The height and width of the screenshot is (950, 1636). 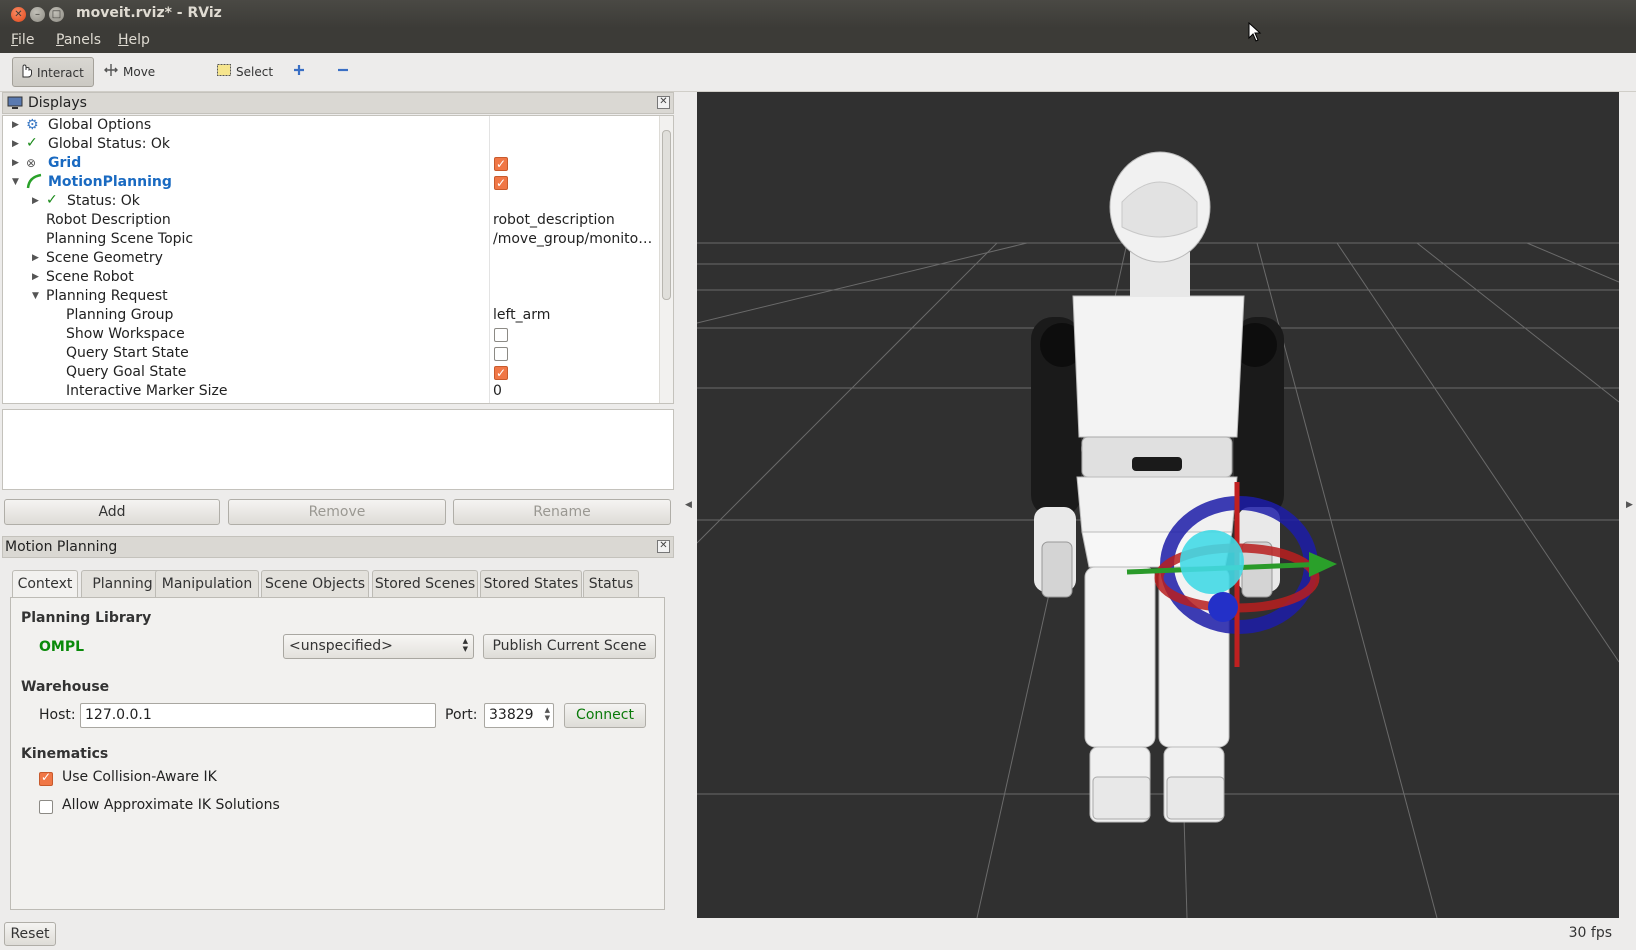 What do you see at coordinates (52, 200) in the screenshot?
I see `checkmark-icon: ✓` at bounding box center [52, 200].